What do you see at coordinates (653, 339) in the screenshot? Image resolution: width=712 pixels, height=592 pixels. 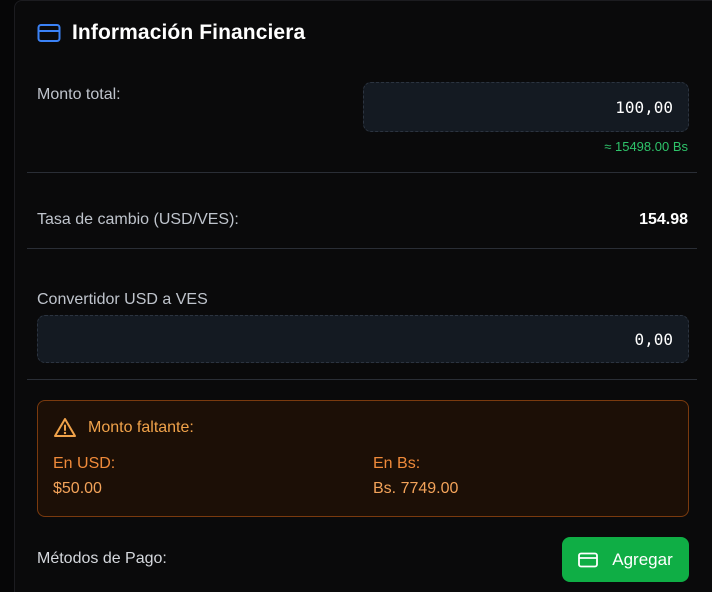 I see `converter-value: 0,00` at bounding box center [653, 339].